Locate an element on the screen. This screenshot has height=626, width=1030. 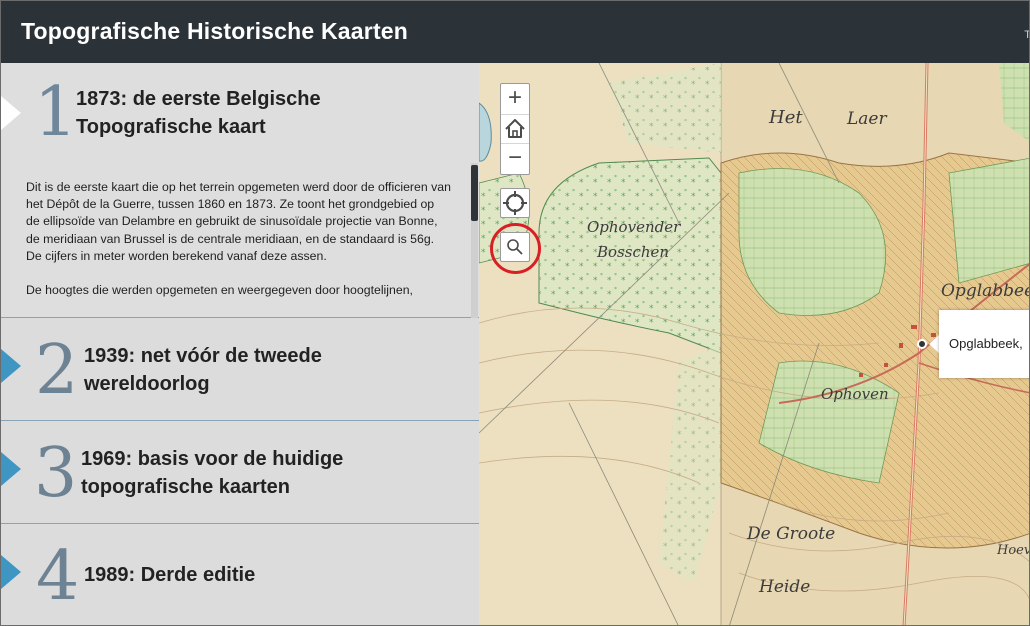
location-popup: Opglabbeek, is located at coordinates (984, 344).